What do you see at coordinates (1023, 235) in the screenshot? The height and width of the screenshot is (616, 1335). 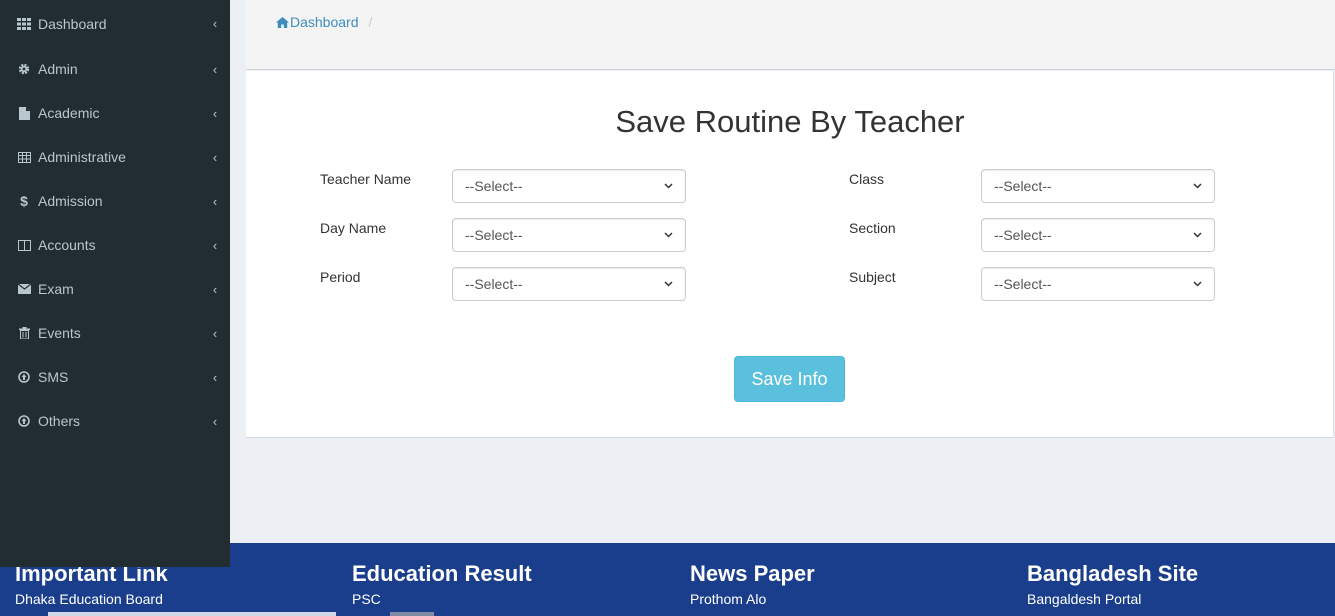 I see `section-value: --Select--` at bounding box center [1023, 235].